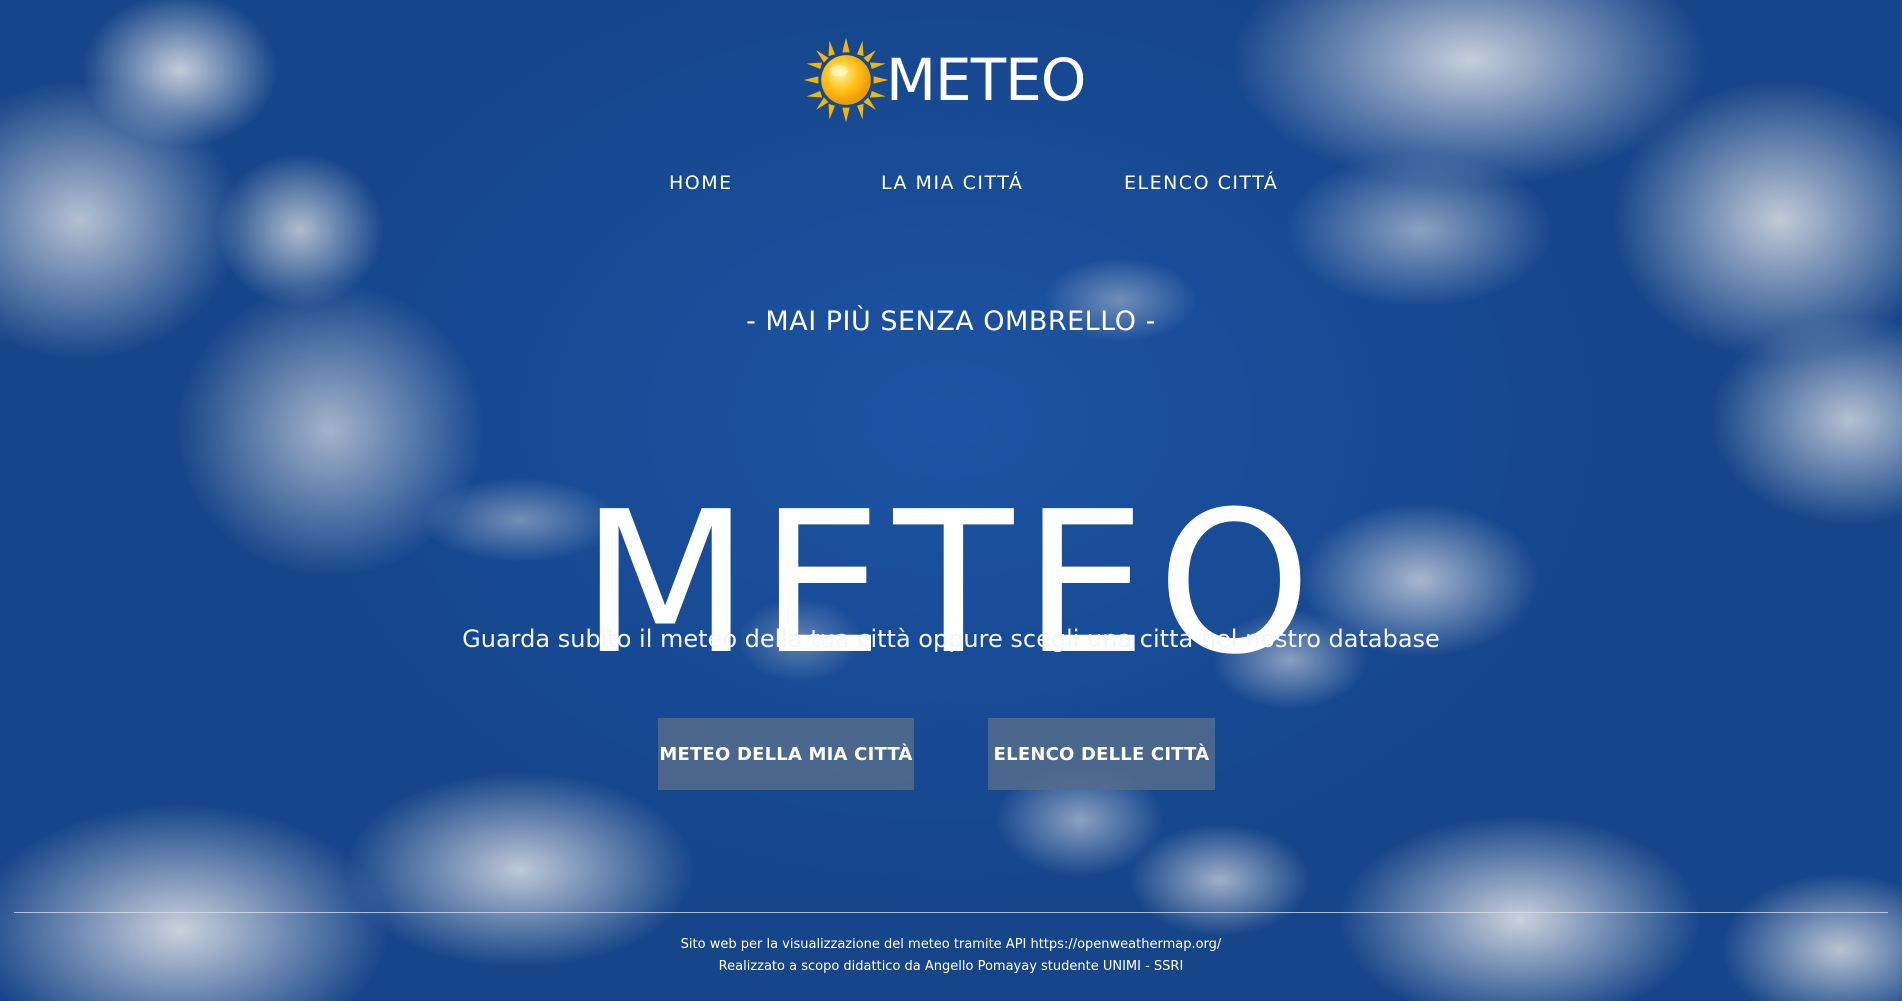  Describe the element at coordinates (951, 321) in the screenshot. I see `hero-tagline: - MAI PIÙ SENZA OMBRELLO -` at that location.